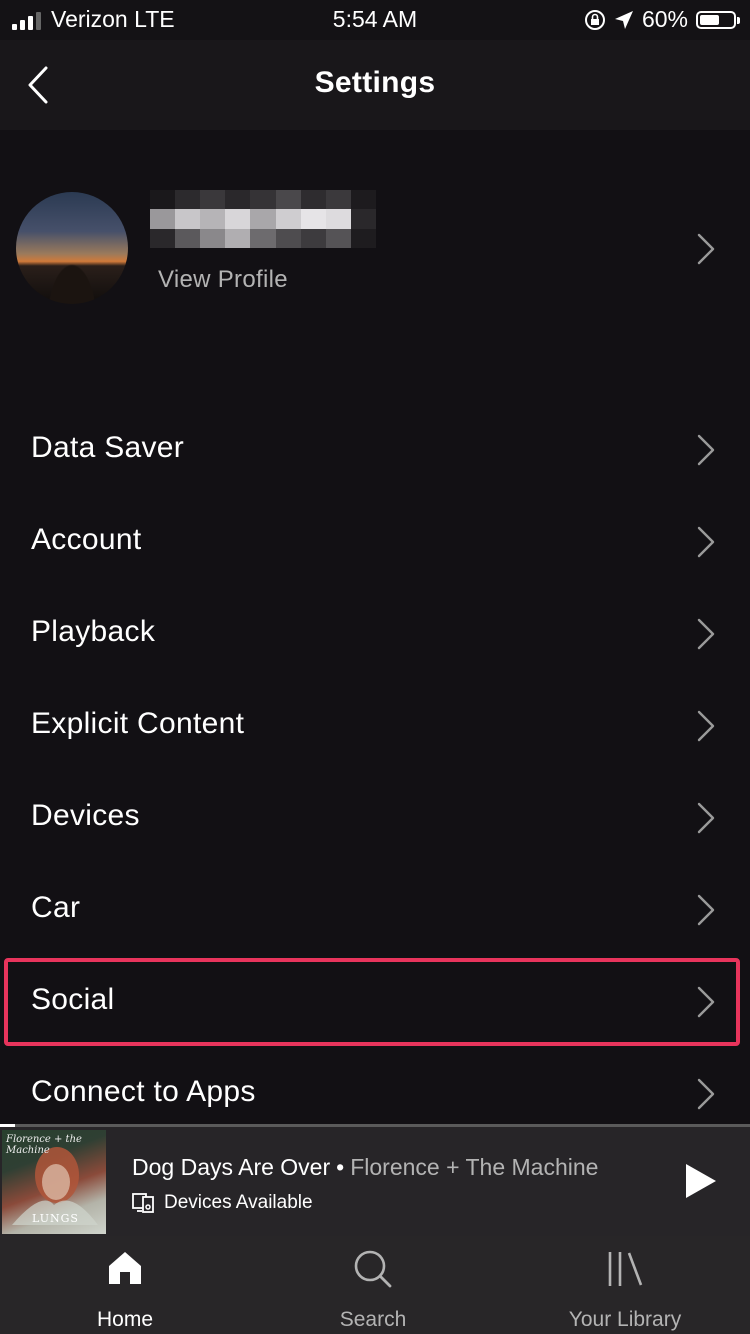 This screenshot has height=1334, width=750. Describe the element at coordinates (143, 1203) in the screenshot. I see `devices-icon` at that location.